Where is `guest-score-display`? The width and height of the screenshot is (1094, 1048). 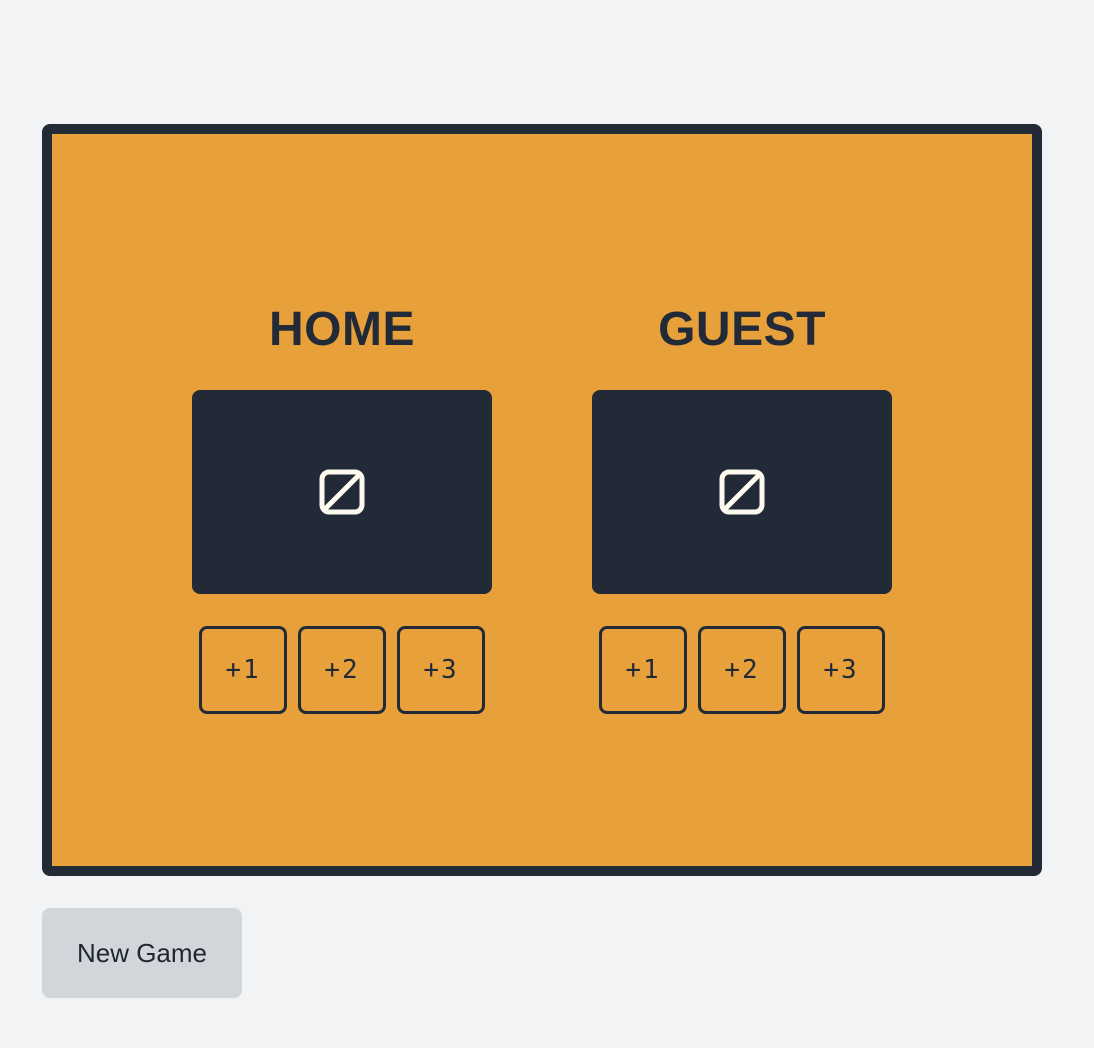 guest-score-display is located at coordinates (742, 492).